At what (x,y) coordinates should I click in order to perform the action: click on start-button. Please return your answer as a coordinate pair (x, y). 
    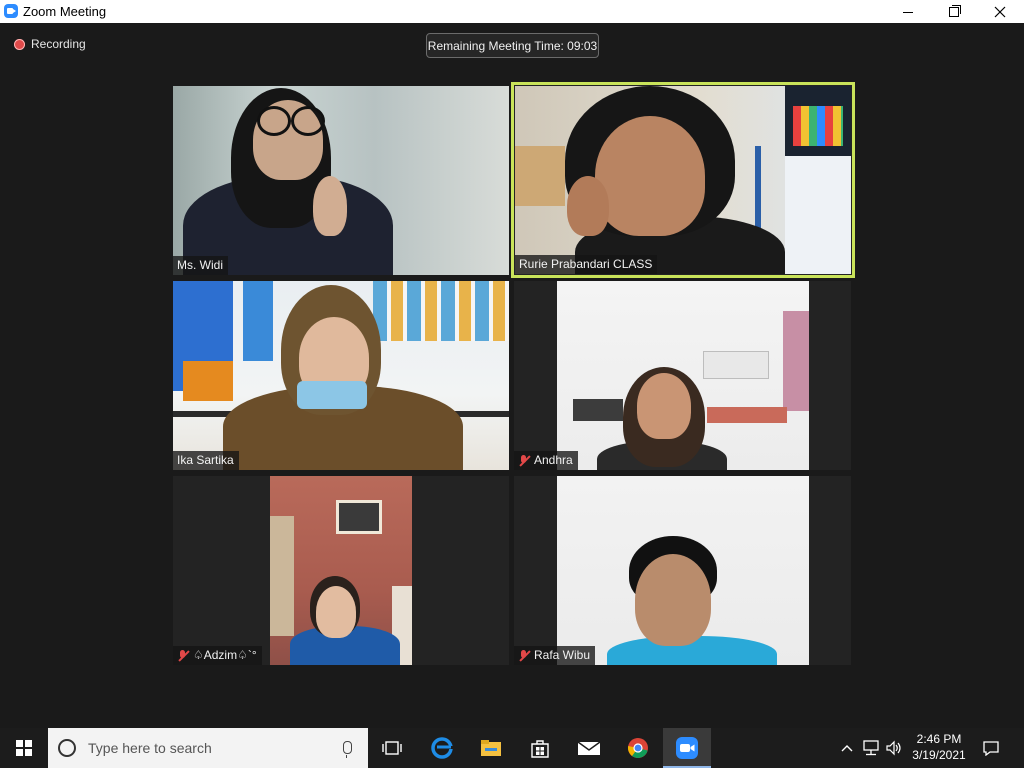
    Looking at the image, I should click on (24, 748).